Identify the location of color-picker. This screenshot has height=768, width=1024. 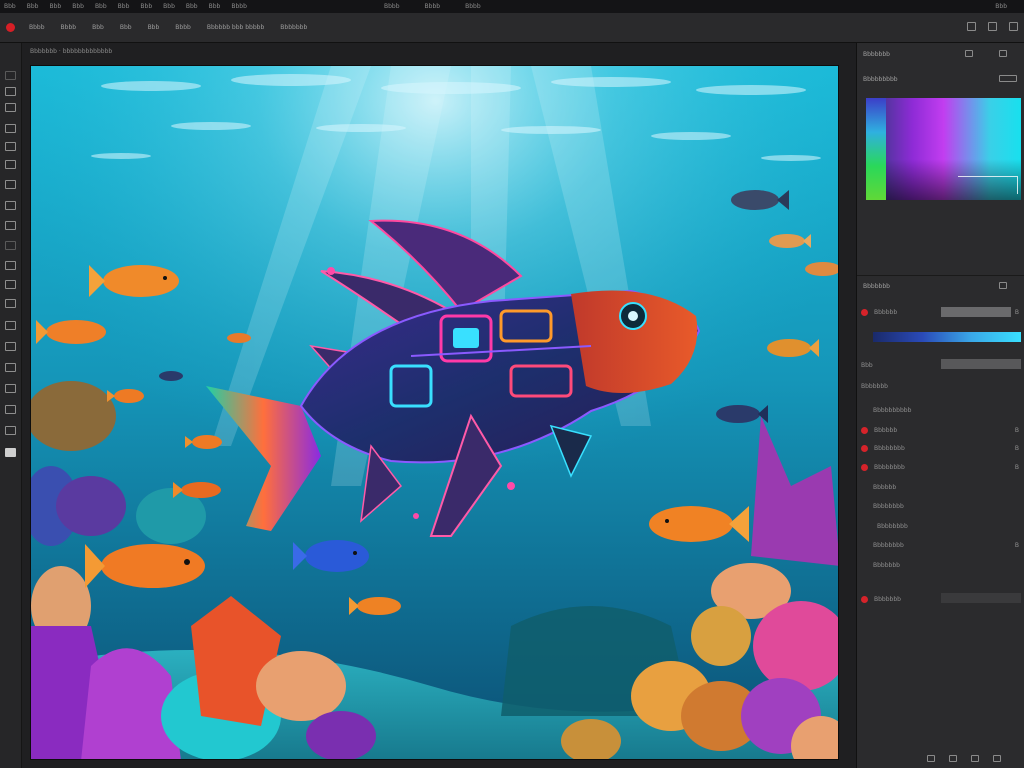
(943, 149).